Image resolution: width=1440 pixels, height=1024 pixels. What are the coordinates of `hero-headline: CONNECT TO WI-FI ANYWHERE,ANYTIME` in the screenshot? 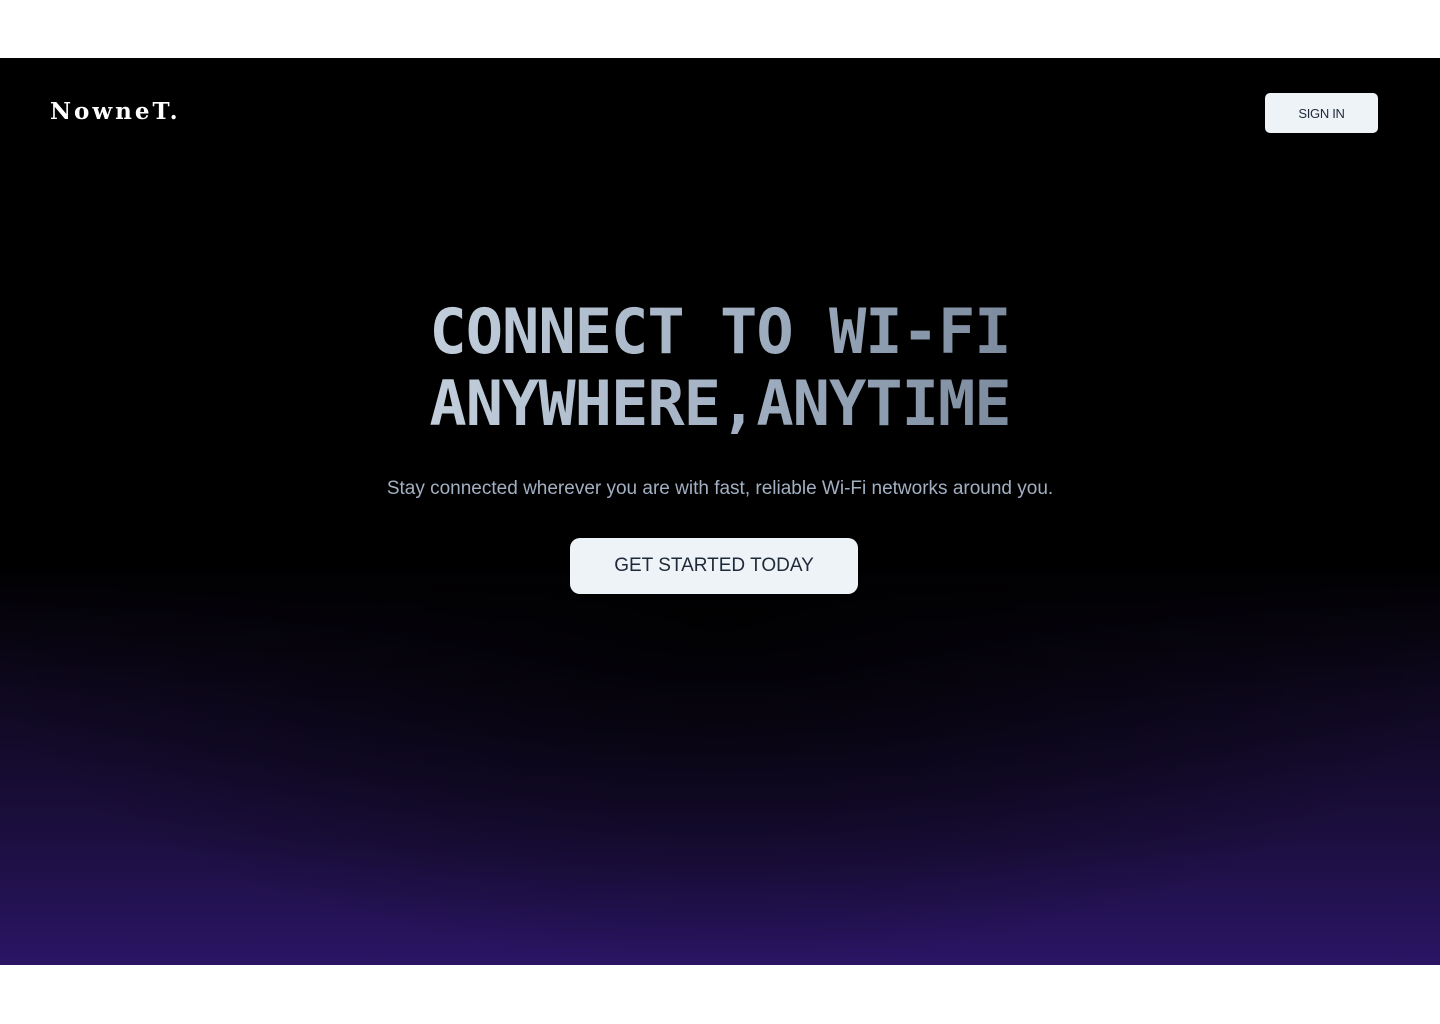 It's located at (719, 368).